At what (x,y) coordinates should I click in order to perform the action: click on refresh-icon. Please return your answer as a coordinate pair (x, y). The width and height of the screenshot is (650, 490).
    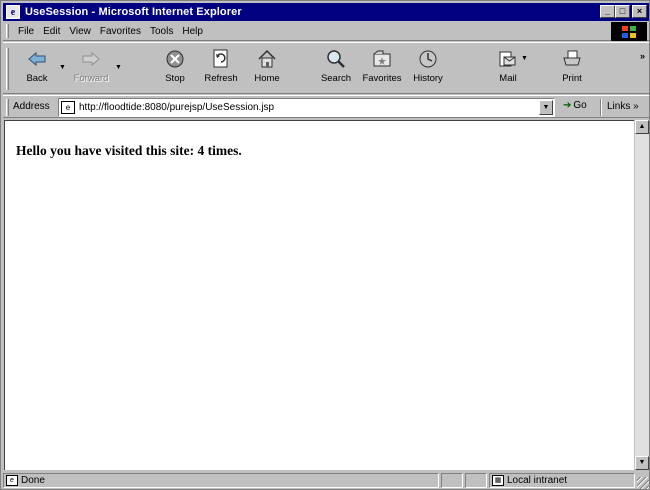
    Looking at the image, I should click on (221, 59).